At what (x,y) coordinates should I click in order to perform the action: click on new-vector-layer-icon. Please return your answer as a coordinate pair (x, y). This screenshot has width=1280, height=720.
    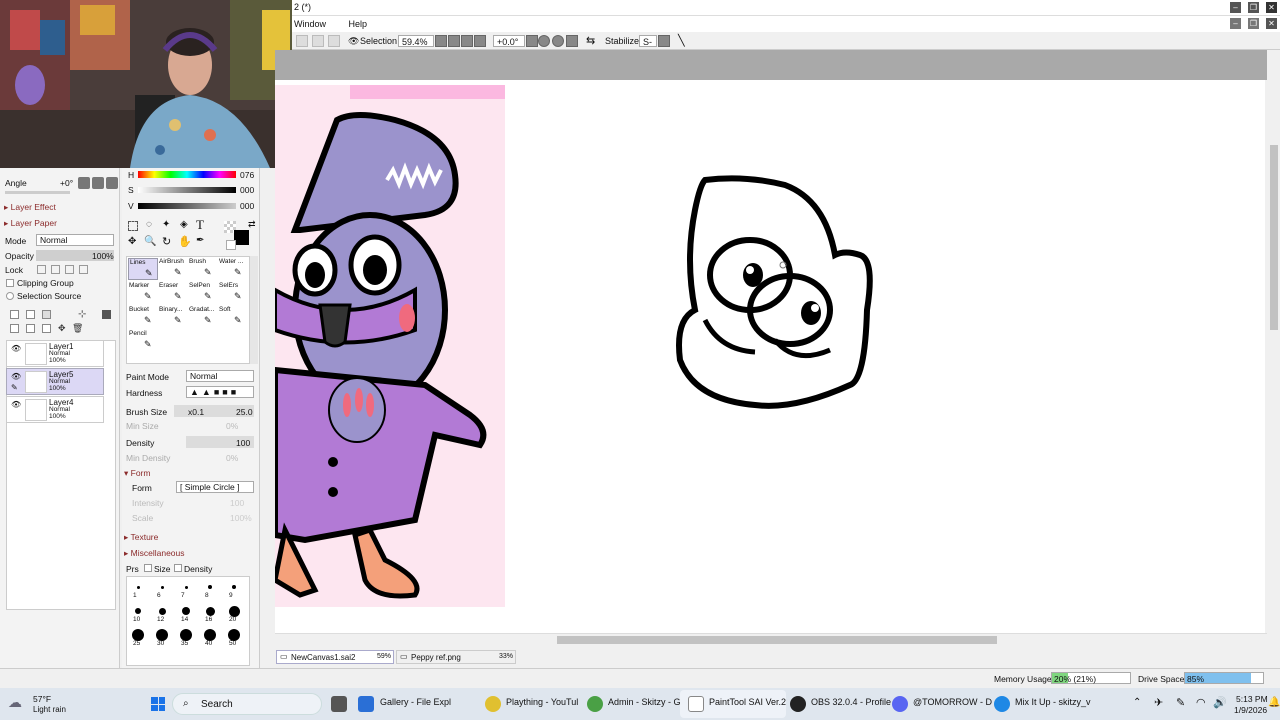
    Looking at the image, I should click on (30, 314).